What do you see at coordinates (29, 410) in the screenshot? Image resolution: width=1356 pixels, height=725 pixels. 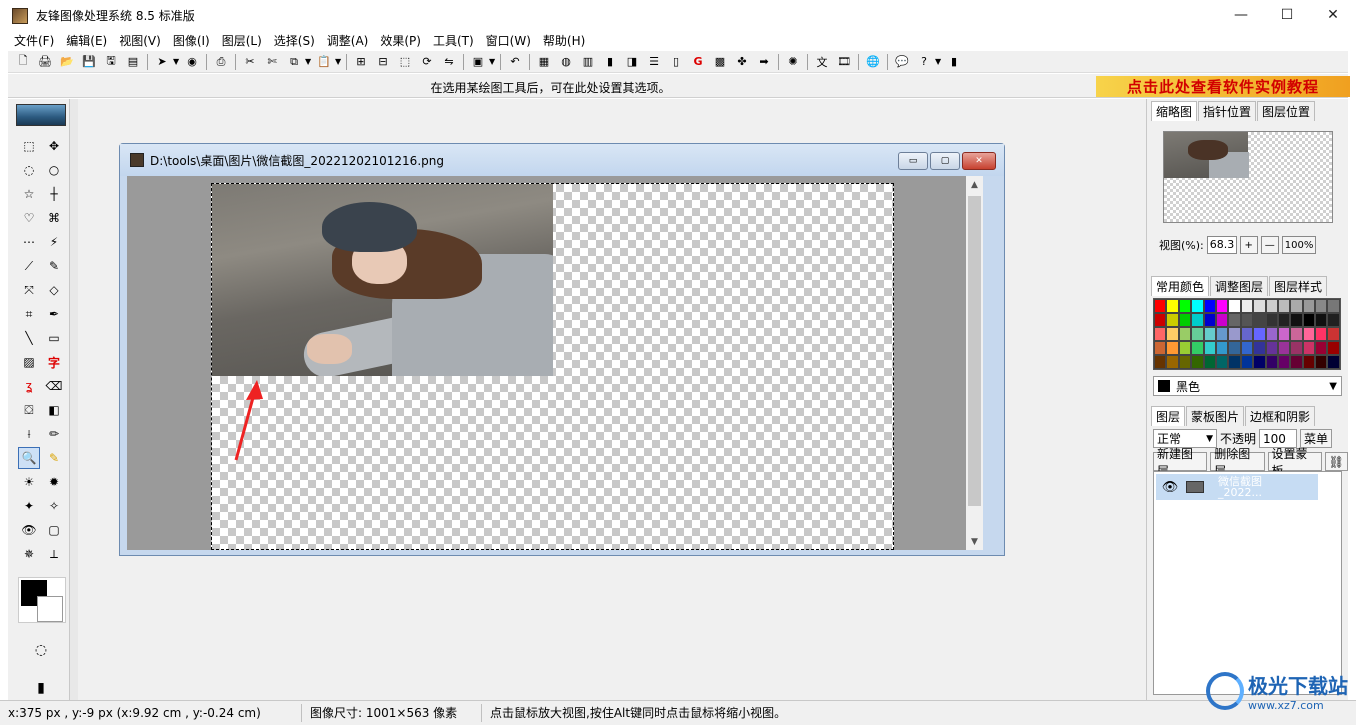 I see `fill-bucket-icon: ⛋` at bounding box center [29, 410].